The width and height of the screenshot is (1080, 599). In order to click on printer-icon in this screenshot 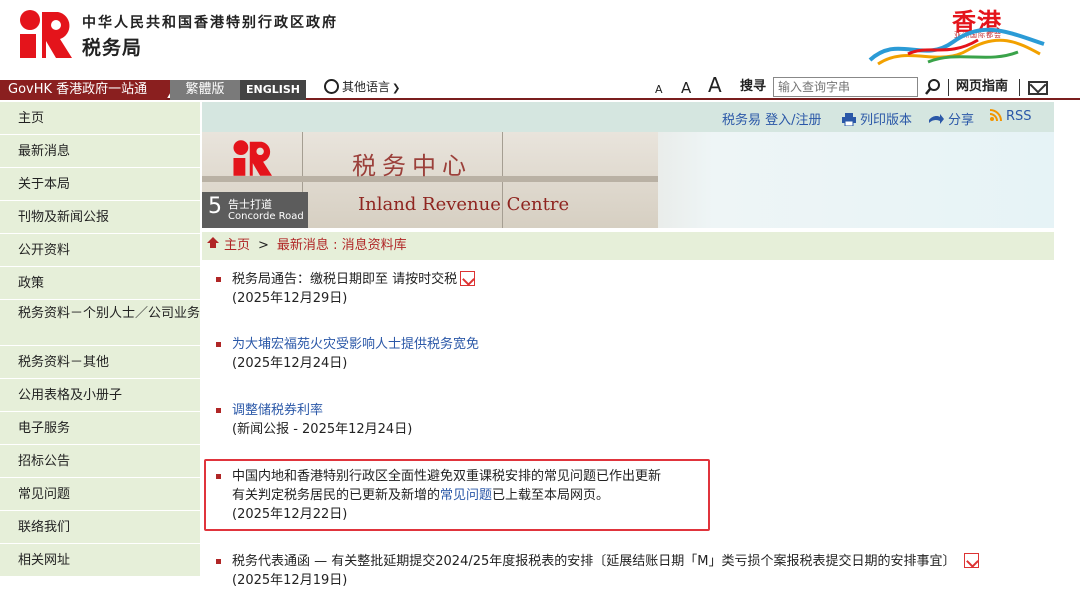, I will do `click(849, 119)`.